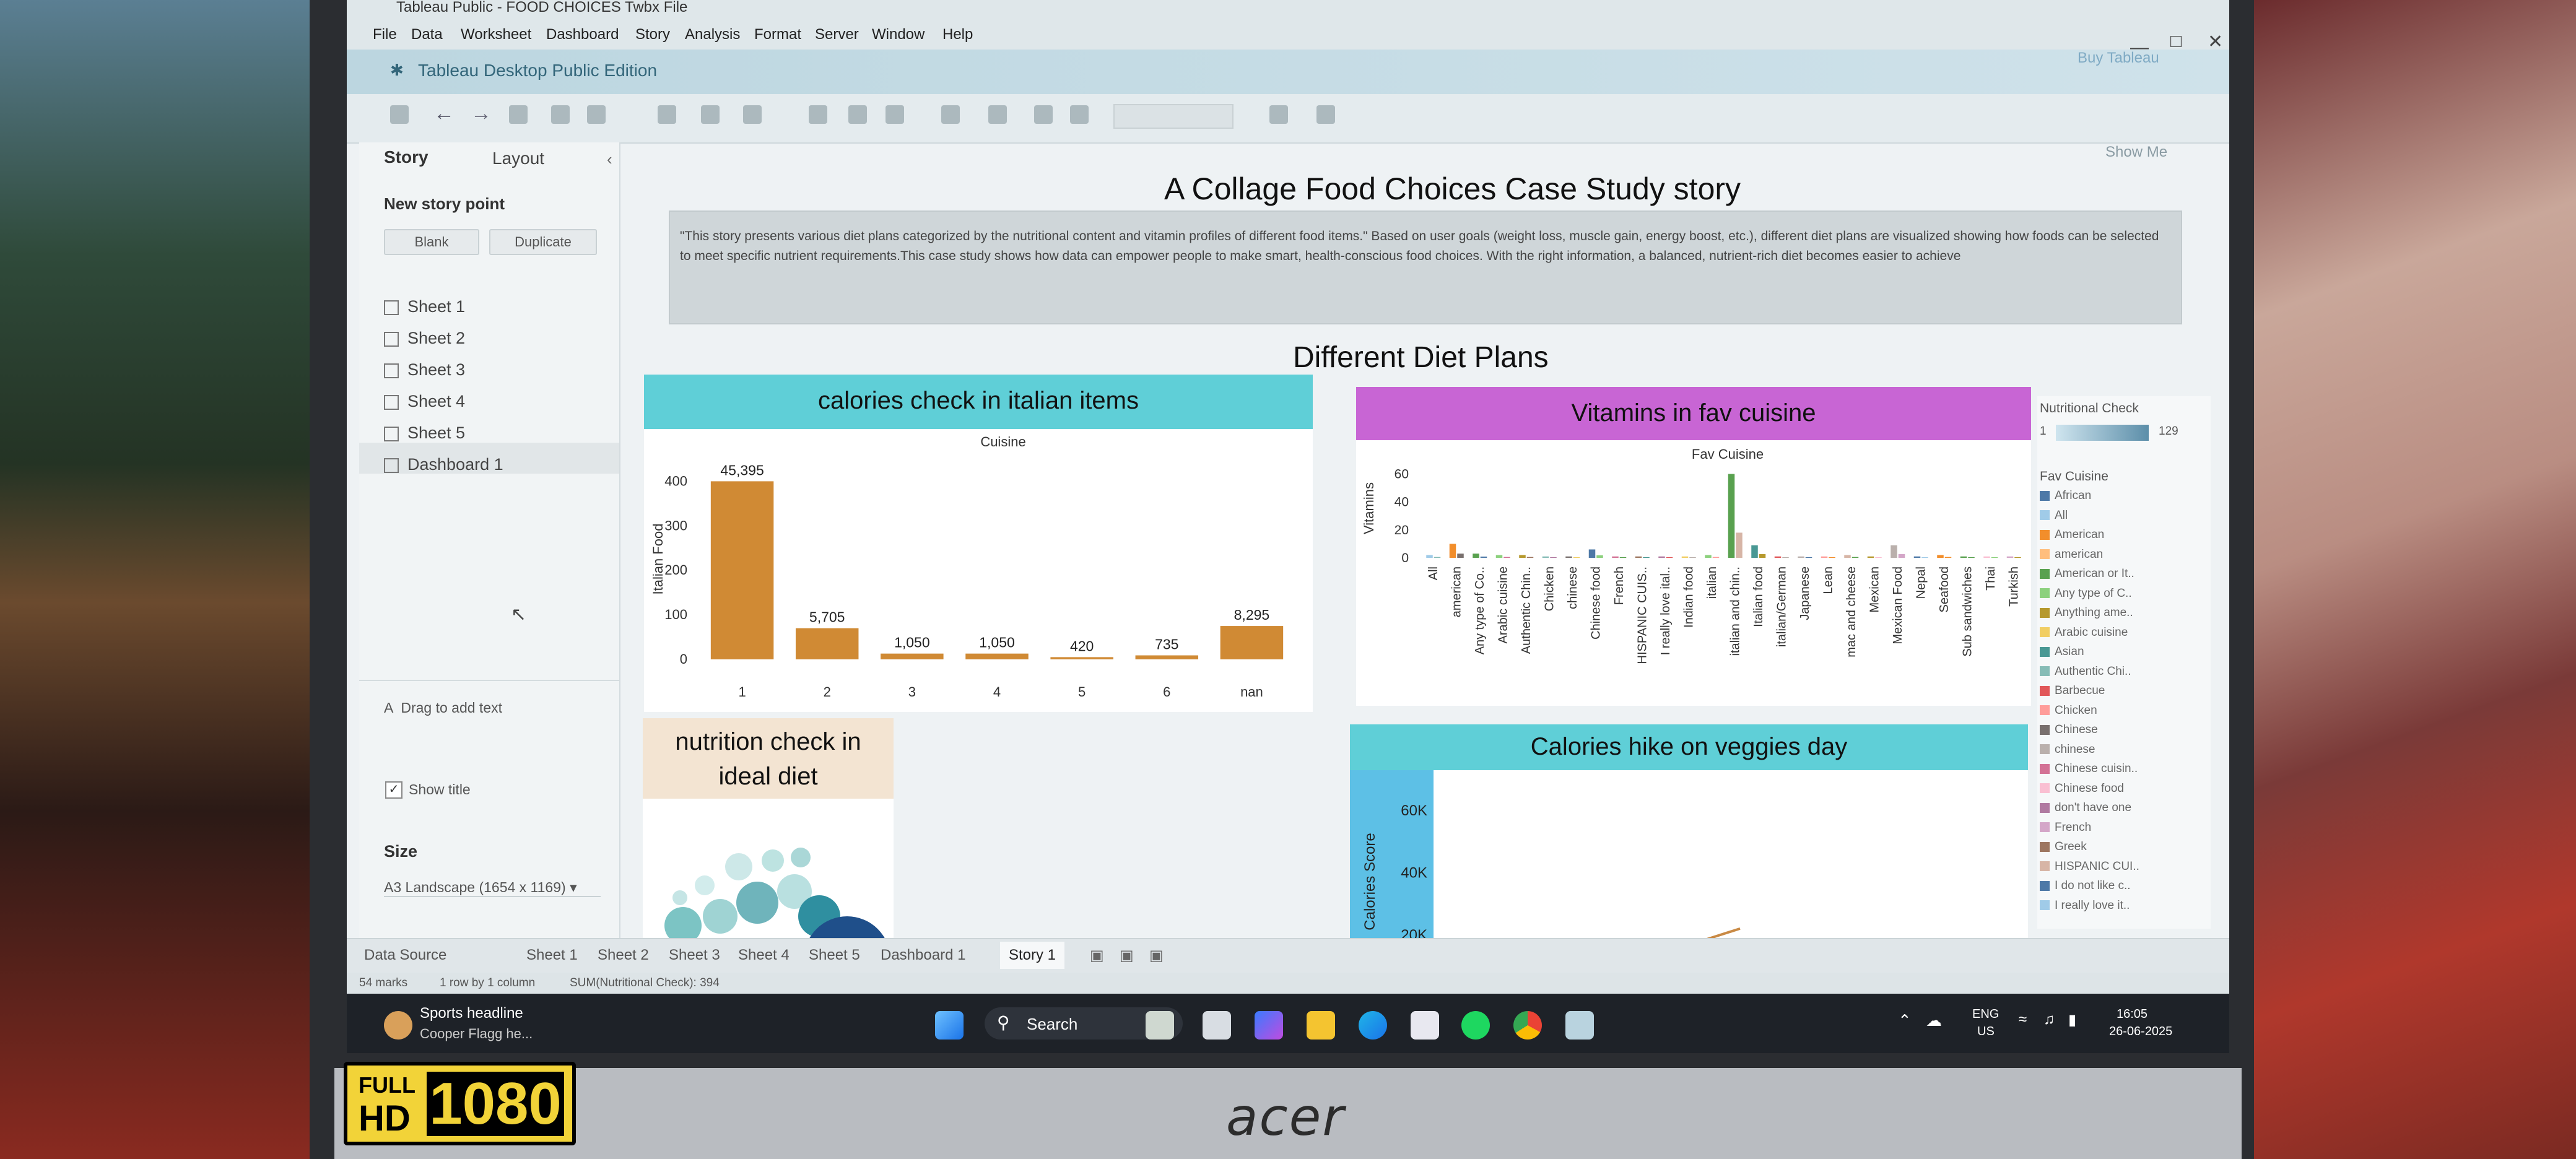 The height and width of the screenshot is (1159, 2576). I want to click on legend-item: Greek, so click(2063, 847).